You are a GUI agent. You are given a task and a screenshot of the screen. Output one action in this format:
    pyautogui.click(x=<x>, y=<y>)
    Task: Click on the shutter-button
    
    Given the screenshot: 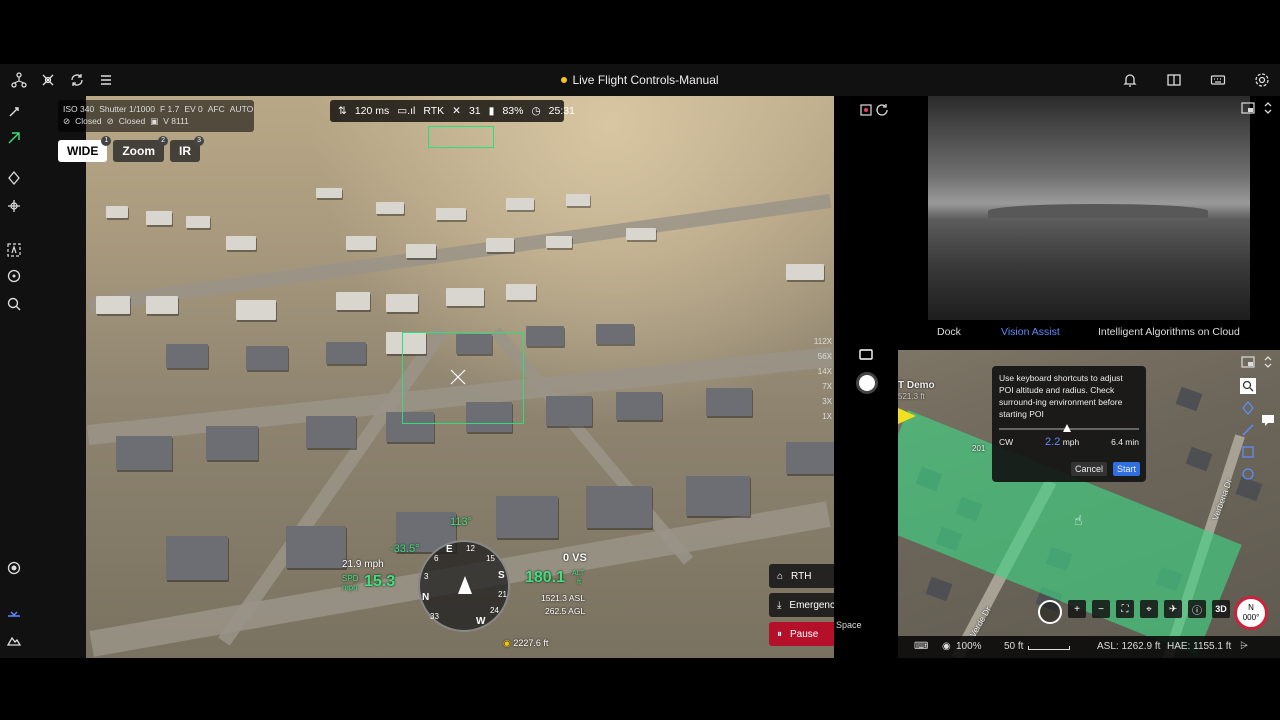 What is the action you would take?
    pyautogui.click(x=867, y=383)
    